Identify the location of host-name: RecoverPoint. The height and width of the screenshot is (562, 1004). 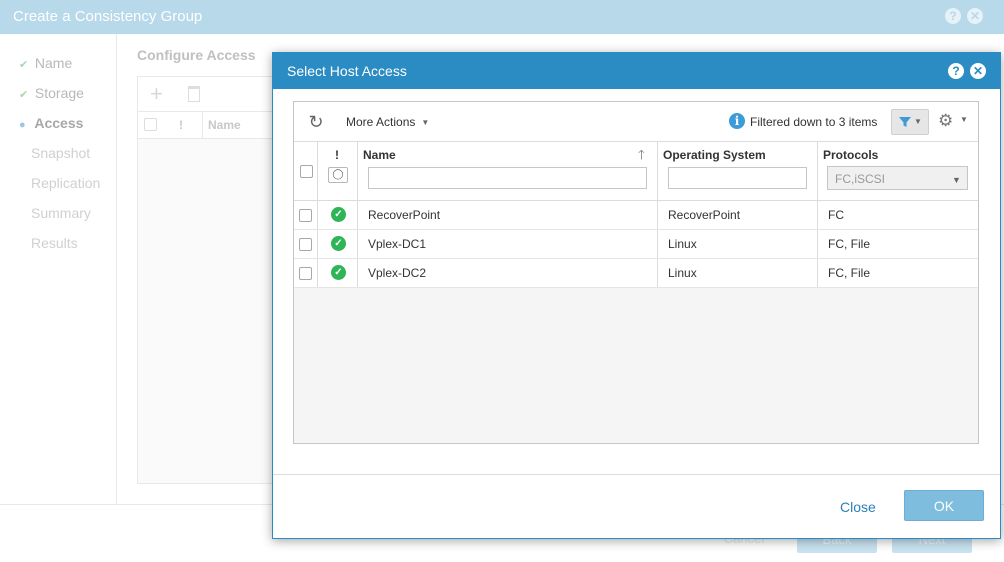
(404, 215).